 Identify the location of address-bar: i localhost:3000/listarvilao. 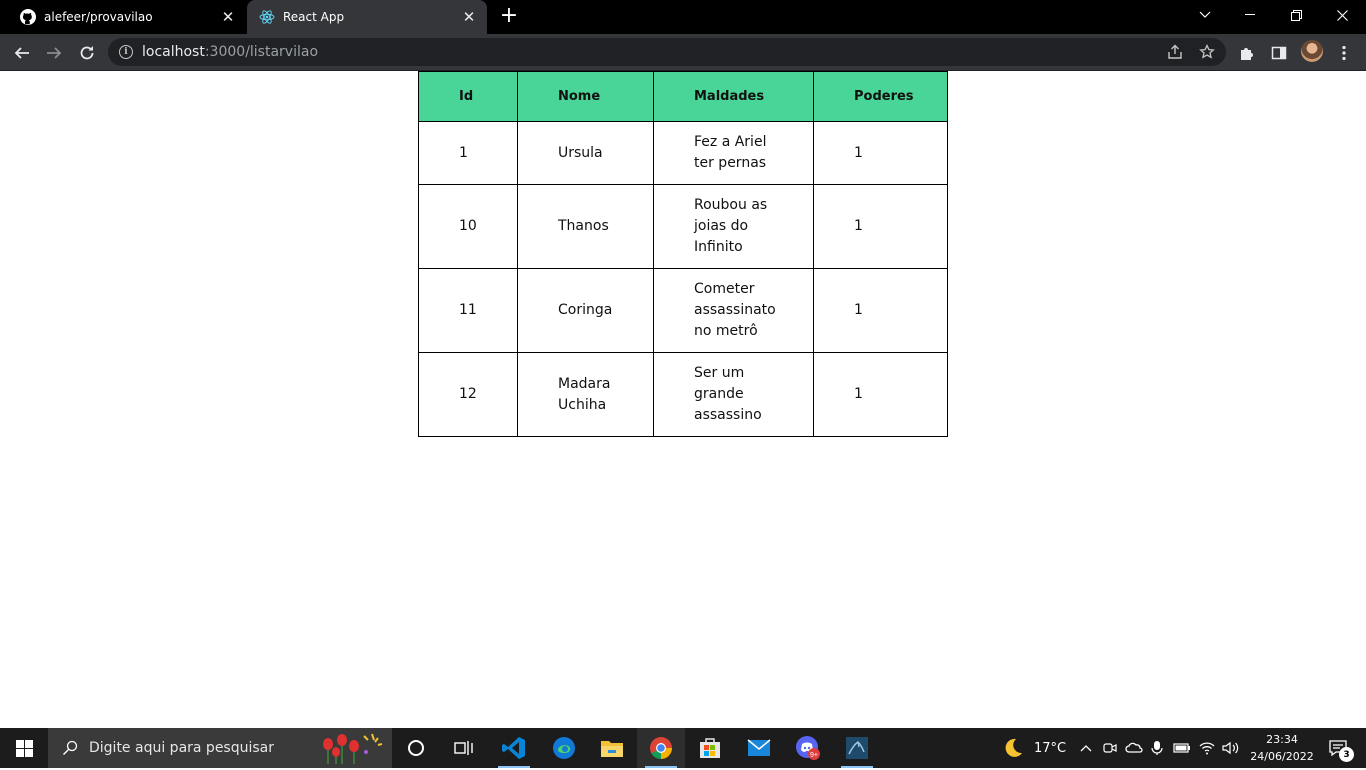
(667, 52).